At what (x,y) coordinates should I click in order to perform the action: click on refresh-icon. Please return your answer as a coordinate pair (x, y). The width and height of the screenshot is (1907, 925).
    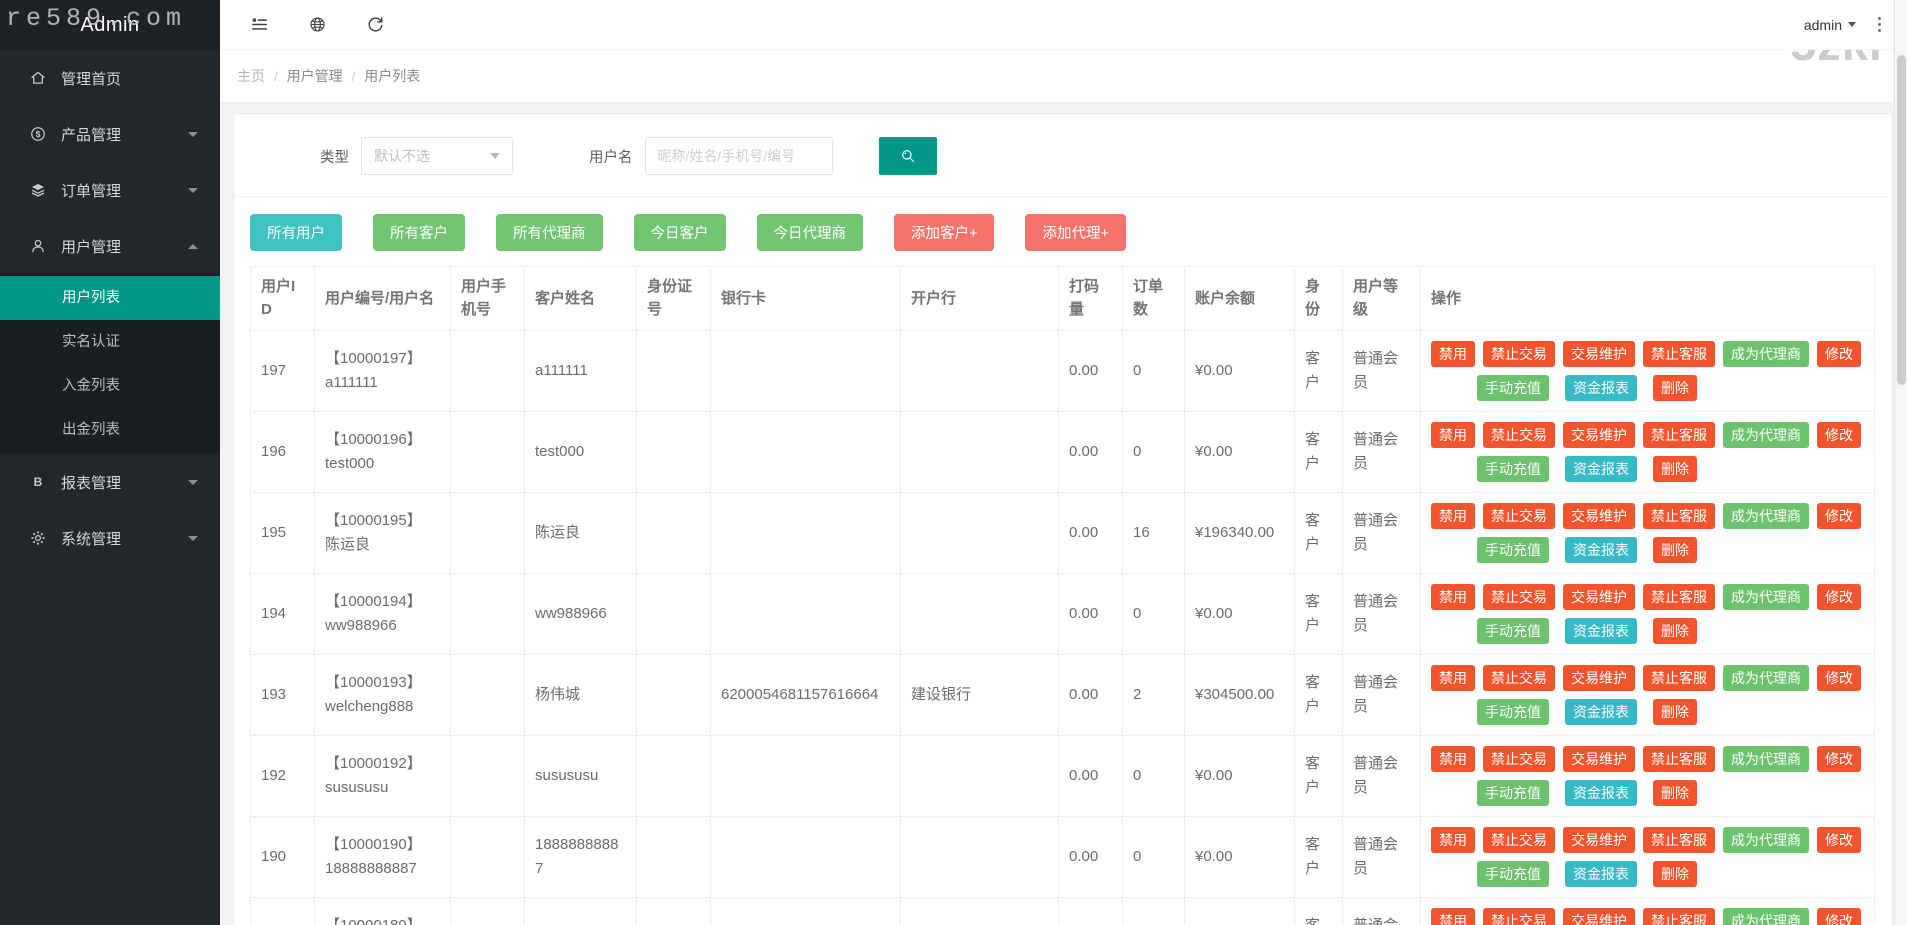
    Looking at the image, I should click on (376, 25).